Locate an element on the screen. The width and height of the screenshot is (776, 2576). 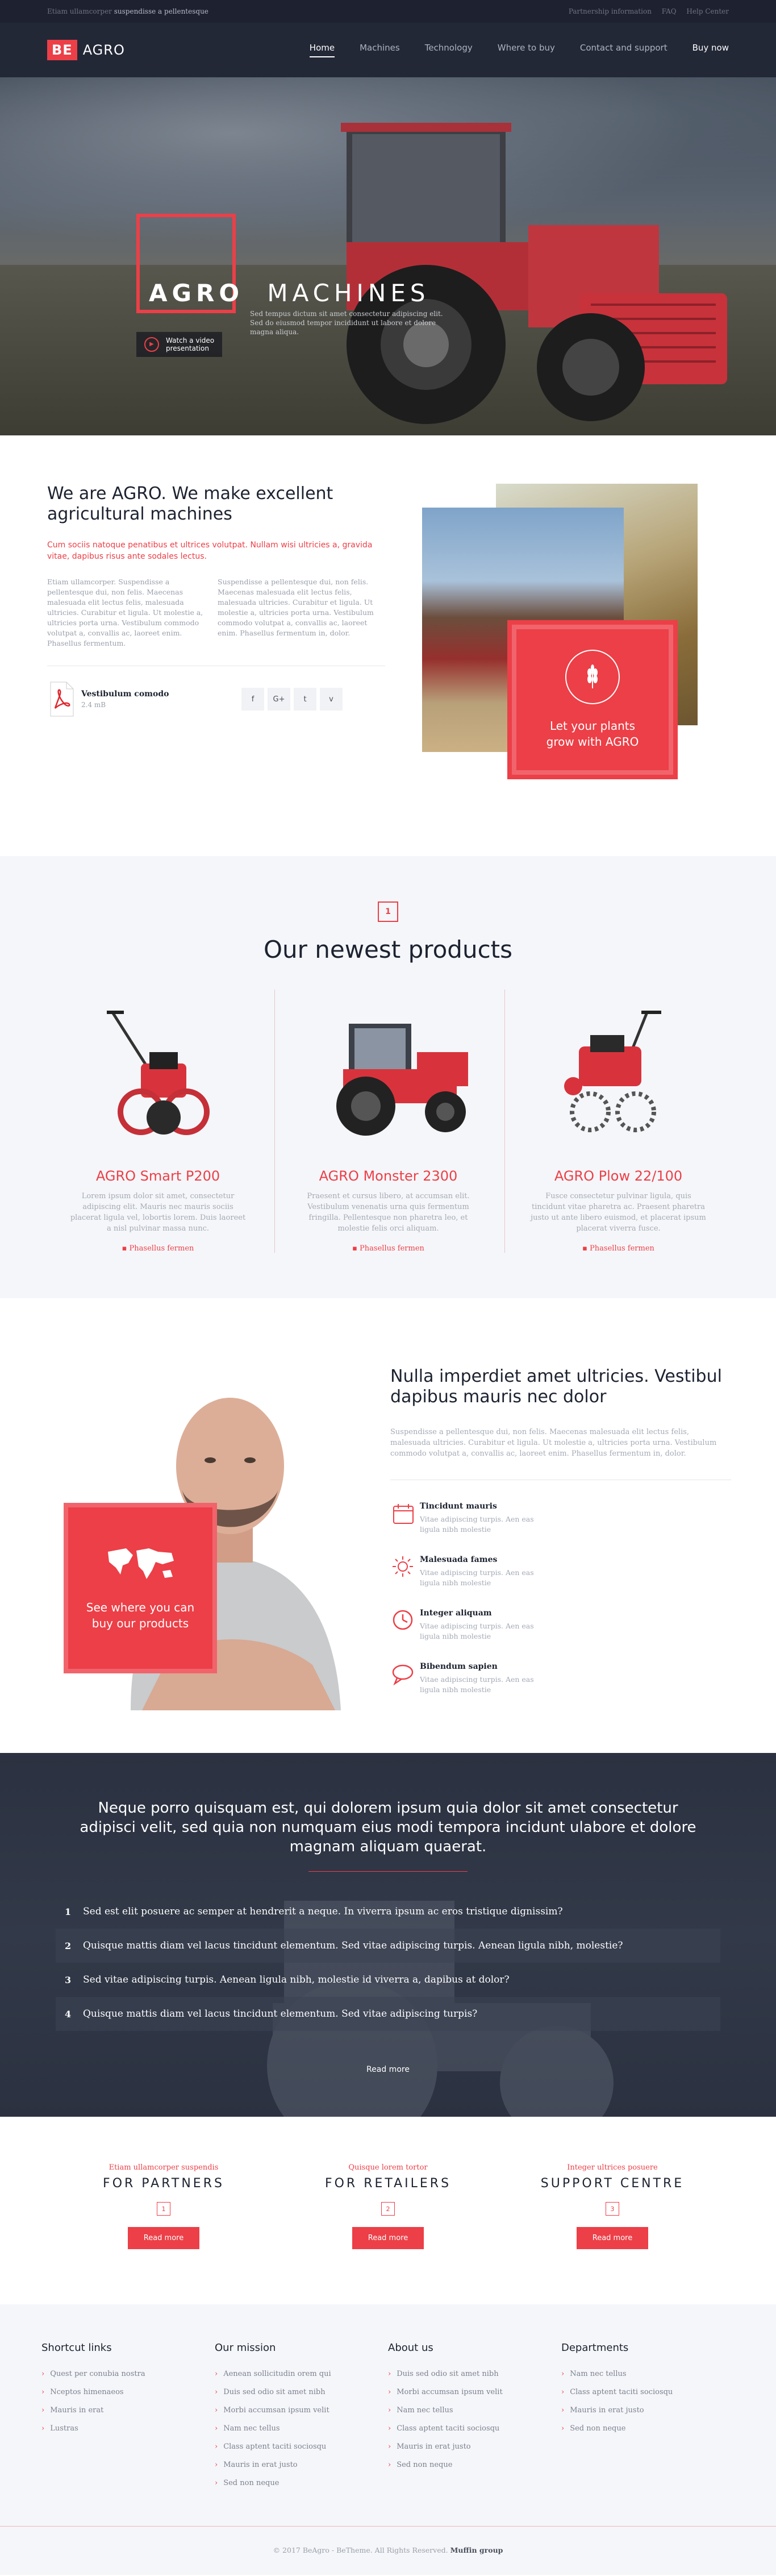
file-size: 2.4 mB is located at coordinates (93, 705).